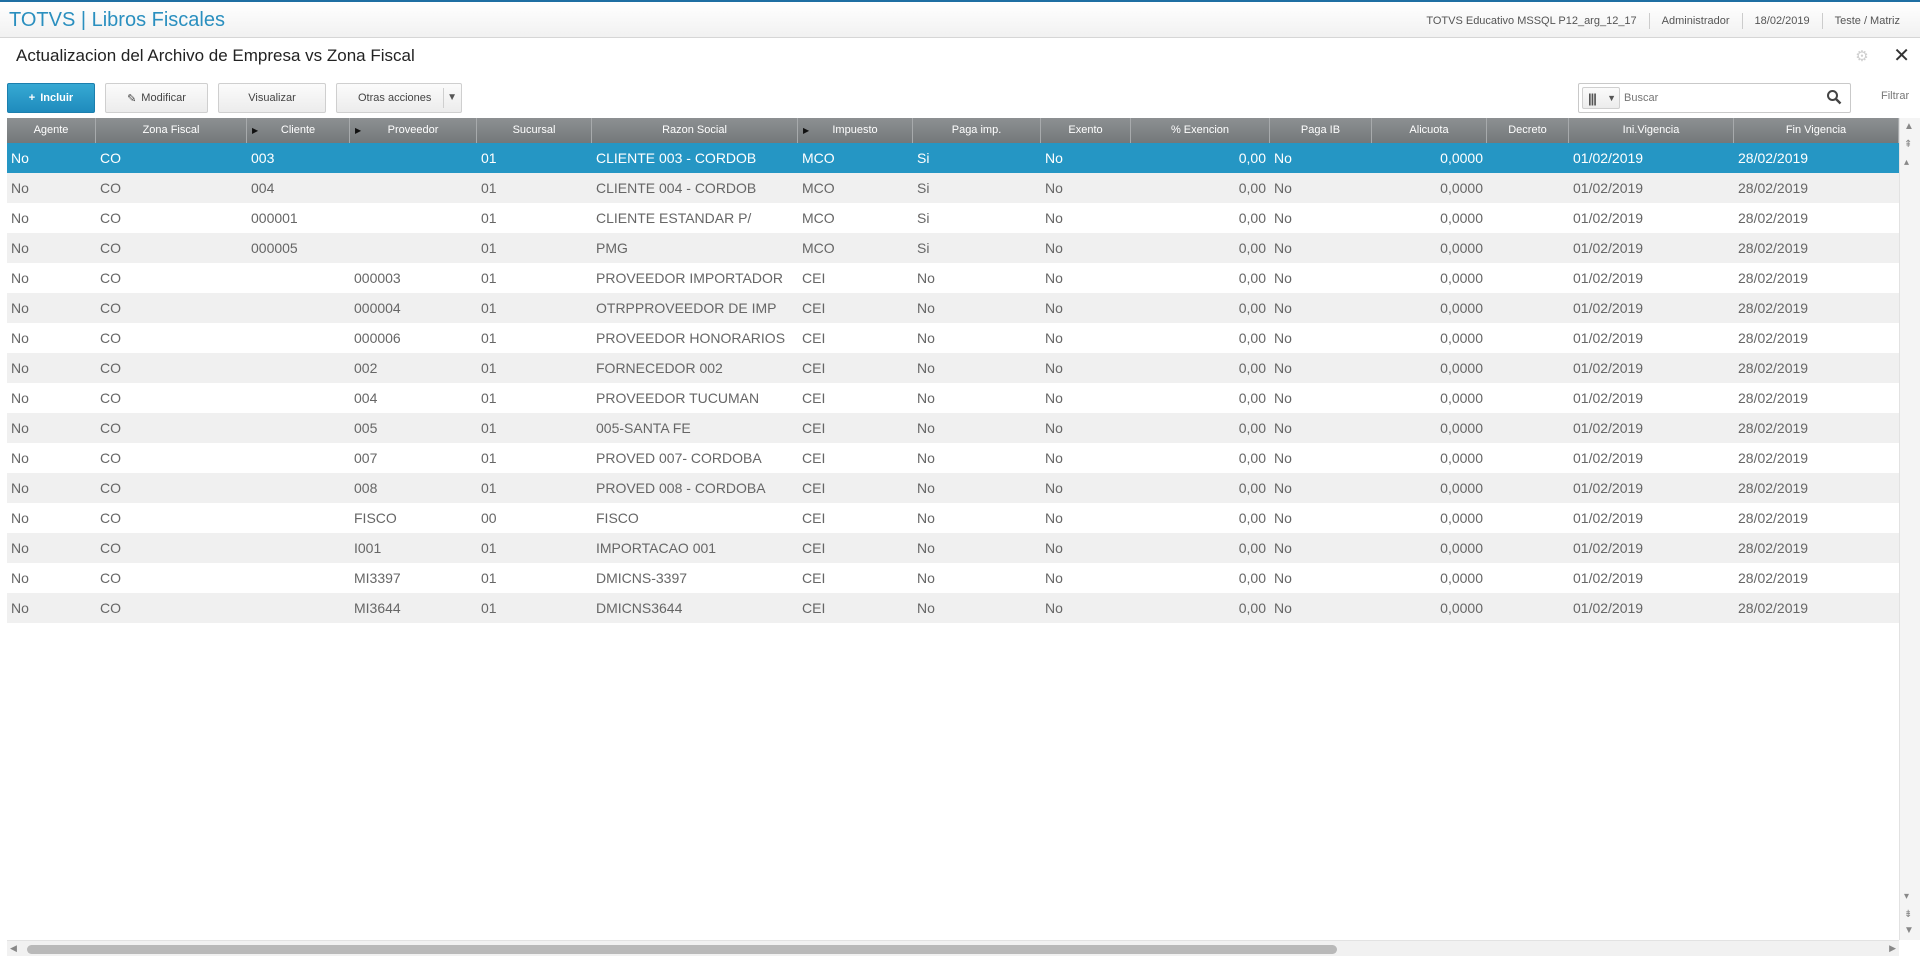 The image size is (1920, 959). Describe the element at coordinates (1321, 130) in the screenshot. I see `column-header: Paga IB` at that location.